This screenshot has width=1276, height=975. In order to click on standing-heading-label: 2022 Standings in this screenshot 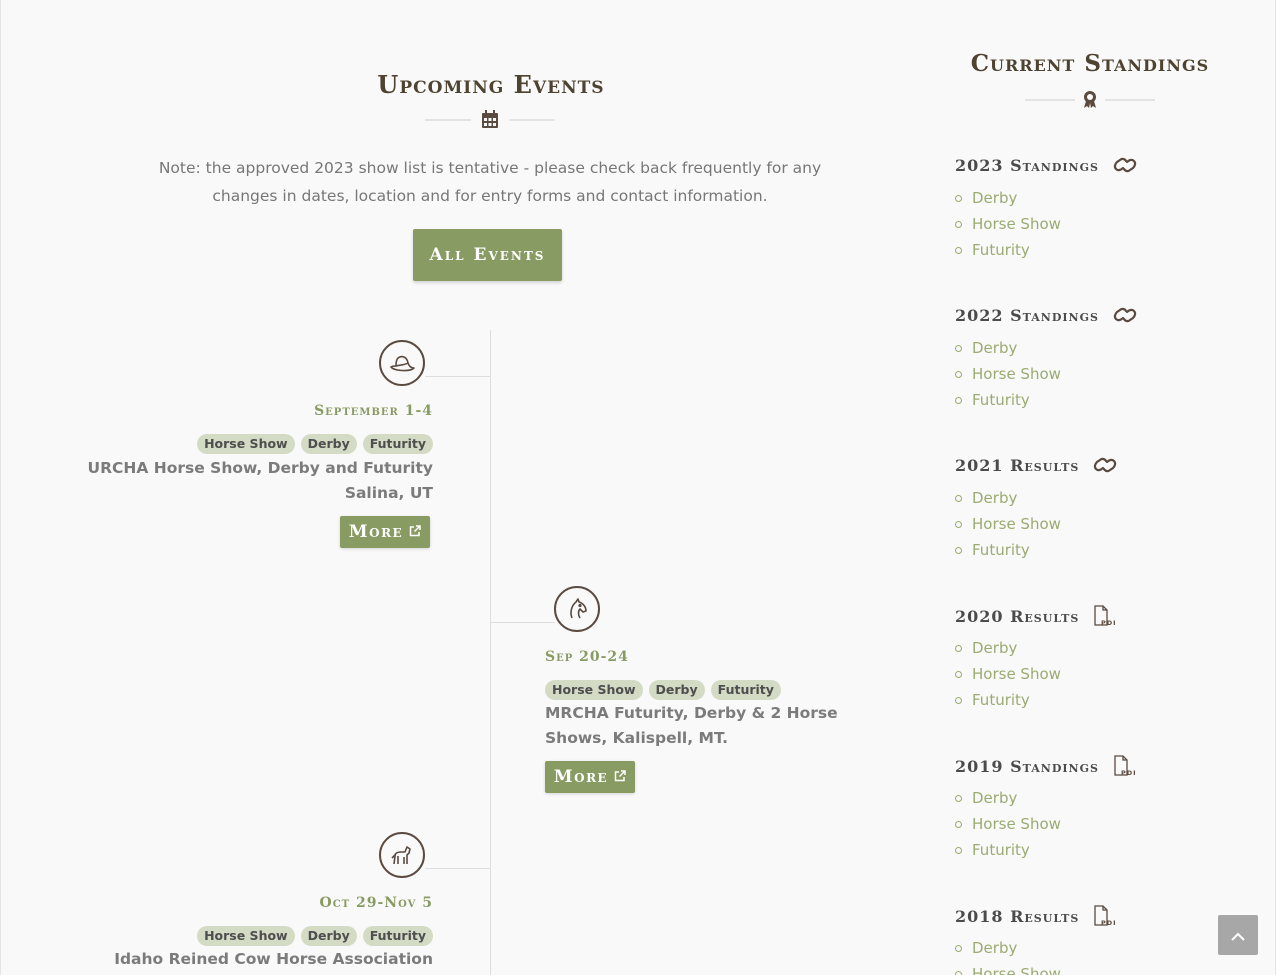, I will do `click(1027, 315)`.